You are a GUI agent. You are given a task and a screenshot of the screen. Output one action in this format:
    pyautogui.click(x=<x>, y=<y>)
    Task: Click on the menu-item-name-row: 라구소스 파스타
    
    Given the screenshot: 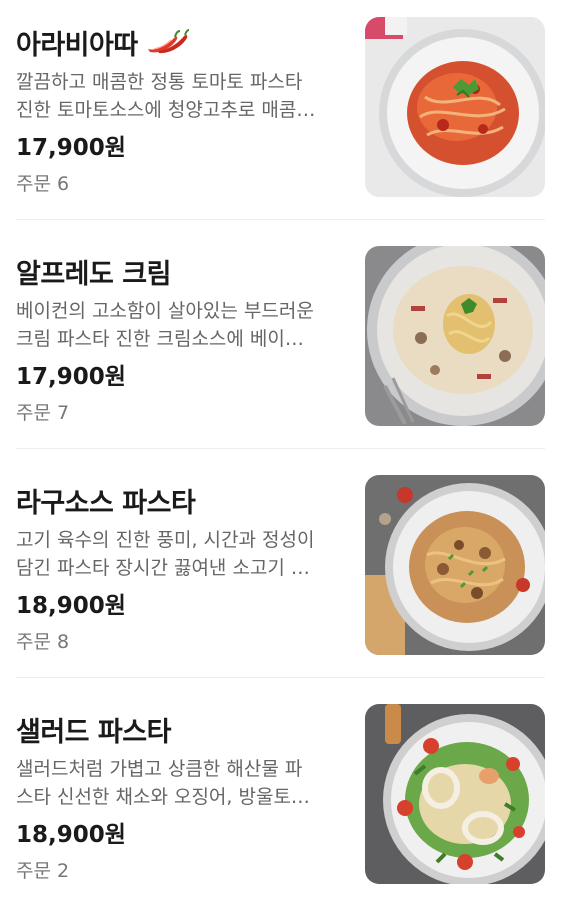 What is the action you would take?
    pyautogui.click(x=178, y=500)
    